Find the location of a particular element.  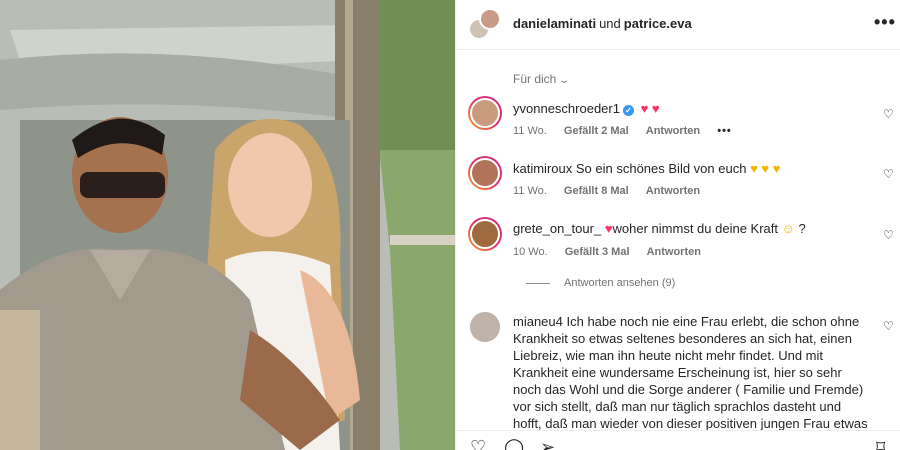

comment-meta: 11 Wo. Gefällt 8 Mal Antworten is located at coordinates (613, 191).